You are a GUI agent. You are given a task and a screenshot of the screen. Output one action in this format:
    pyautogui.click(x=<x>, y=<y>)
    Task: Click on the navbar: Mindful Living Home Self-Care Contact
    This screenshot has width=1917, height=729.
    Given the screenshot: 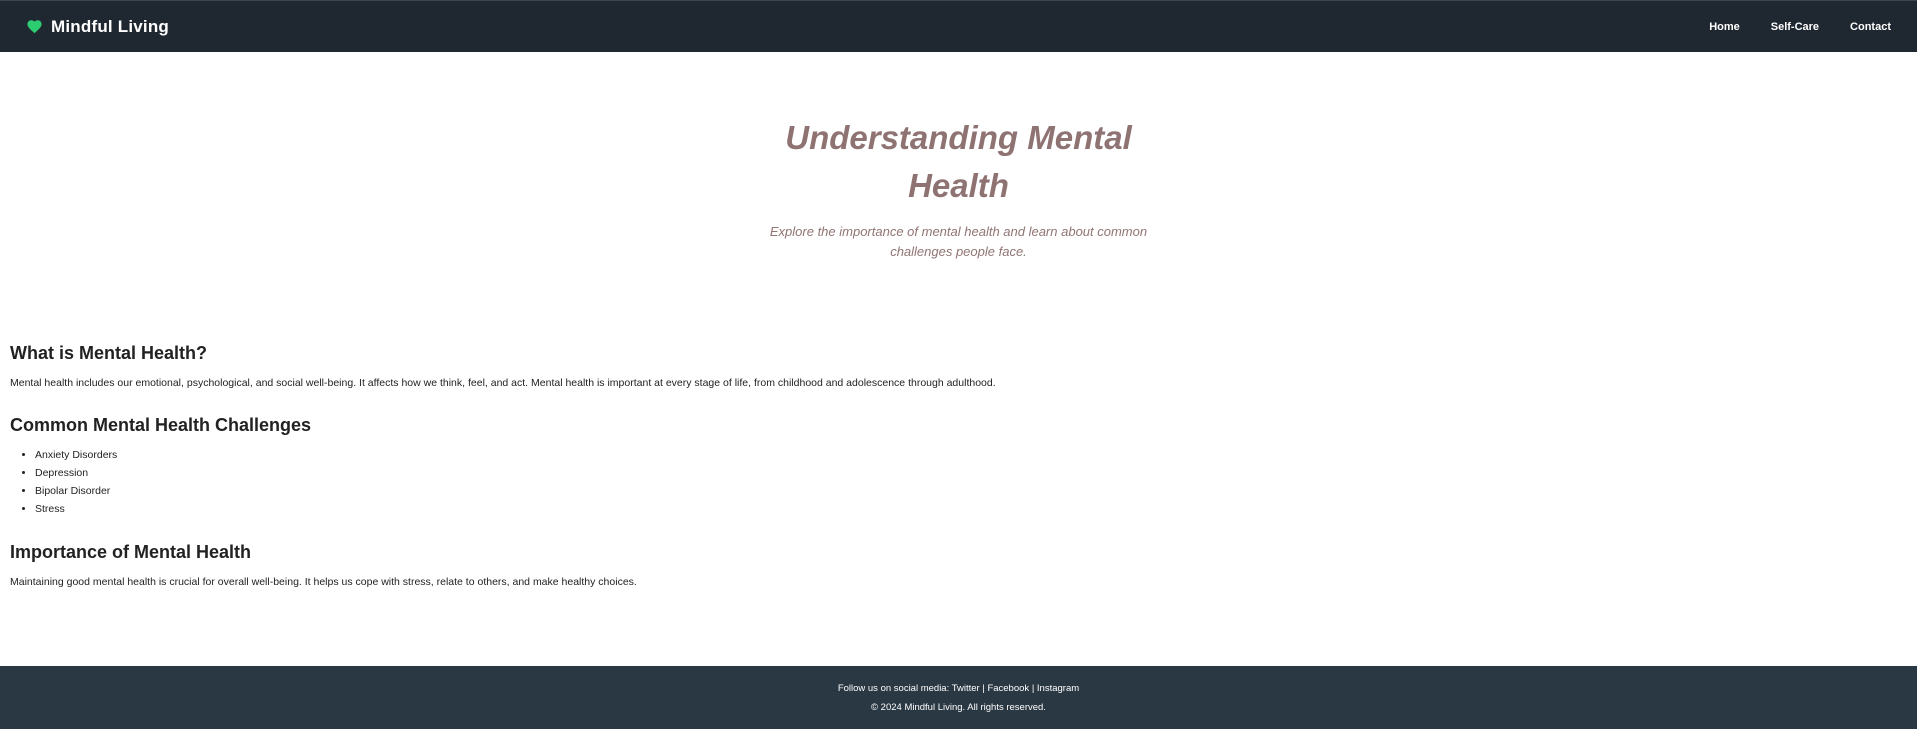 What is the action you would take?
    pyautogui.click(x=958, y=26)
    